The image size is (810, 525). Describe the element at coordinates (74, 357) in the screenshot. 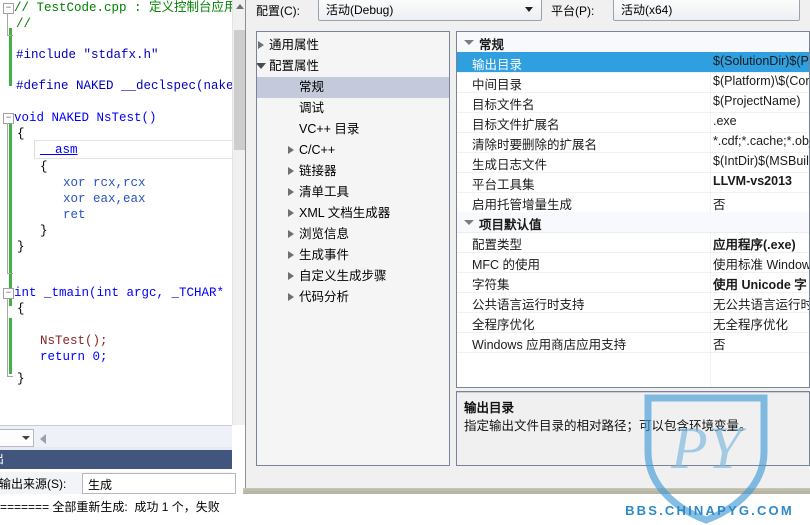

I see `code-line: return 0;` at that location.